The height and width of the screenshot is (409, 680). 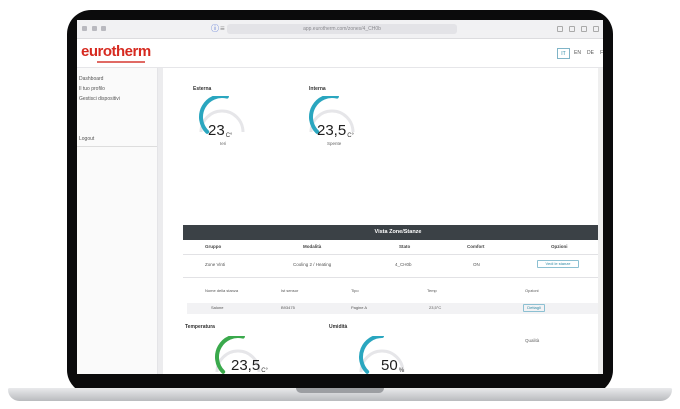 I want to click on right-gutter, so click(x=600, y=221).